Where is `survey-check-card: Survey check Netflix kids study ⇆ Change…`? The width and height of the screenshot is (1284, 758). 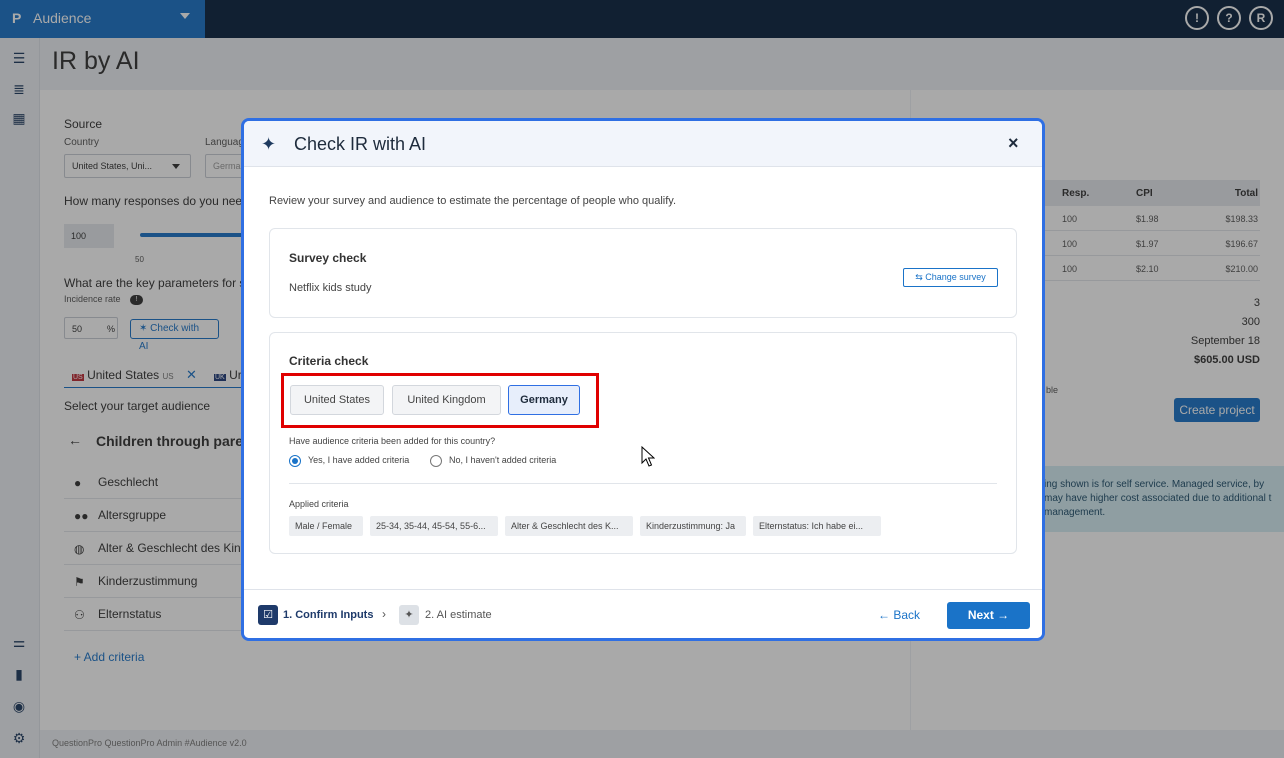 survey-check-card: Survey check Netflix kids study ⇆ Change… is located at coordinates (643, 273).